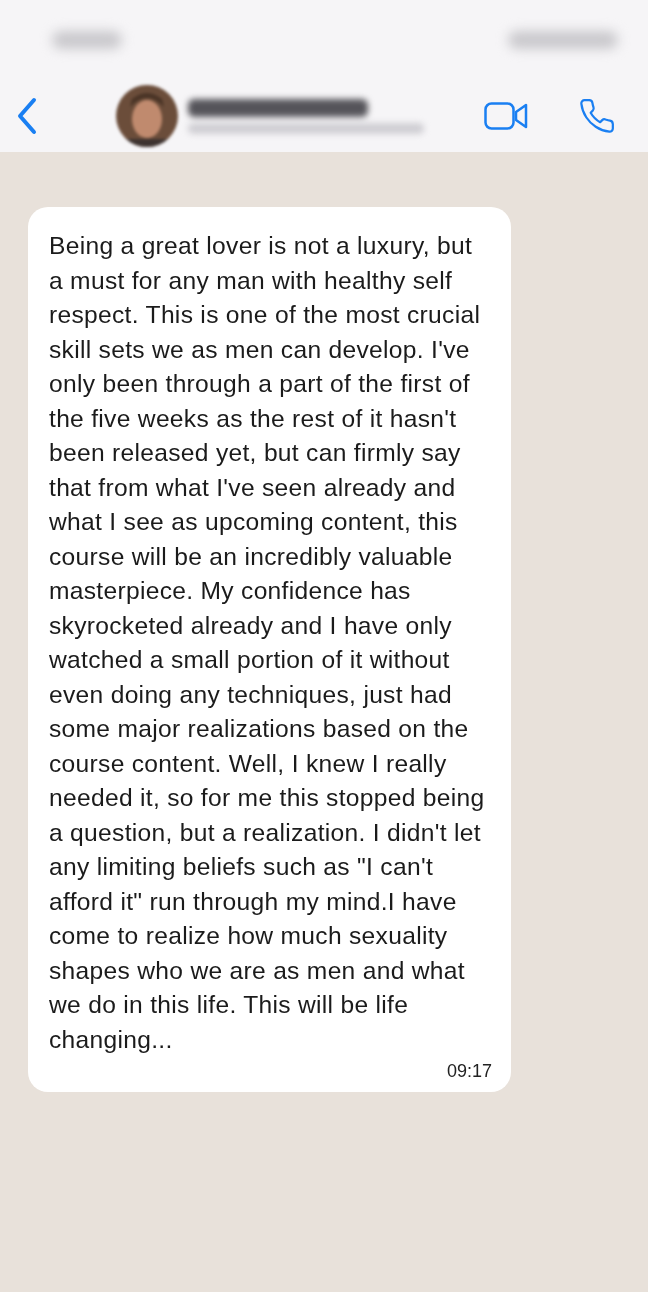 Image resolution: width=648 pixels, height=1292 pixels. I want to click on blurred-contact-name, so click(278, 107).